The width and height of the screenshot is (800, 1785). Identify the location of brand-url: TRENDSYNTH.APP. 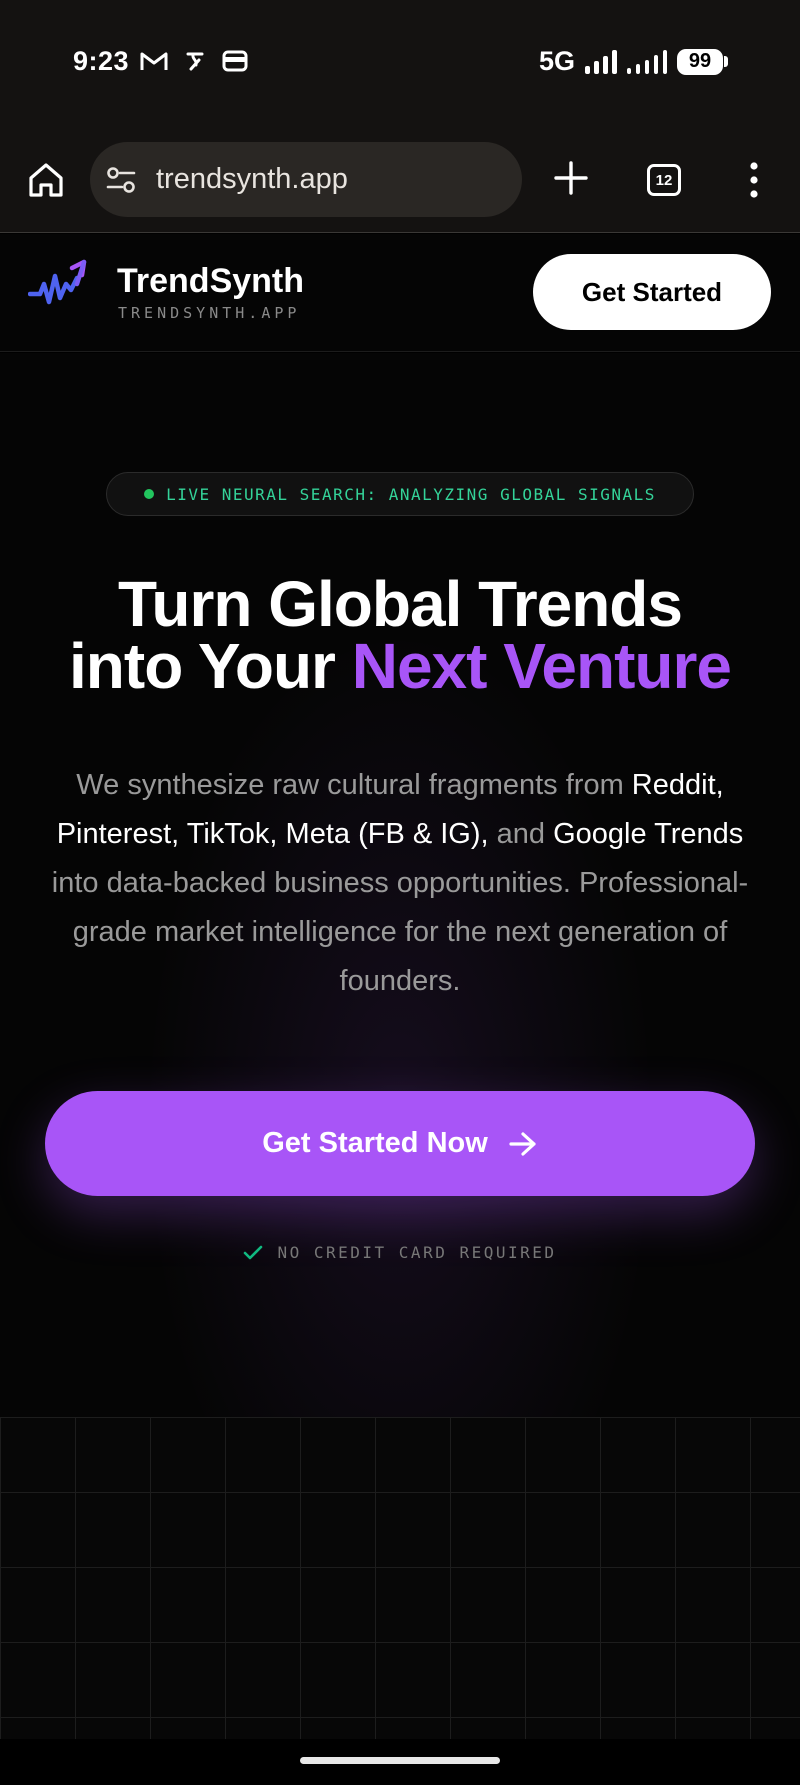
(209, 313).